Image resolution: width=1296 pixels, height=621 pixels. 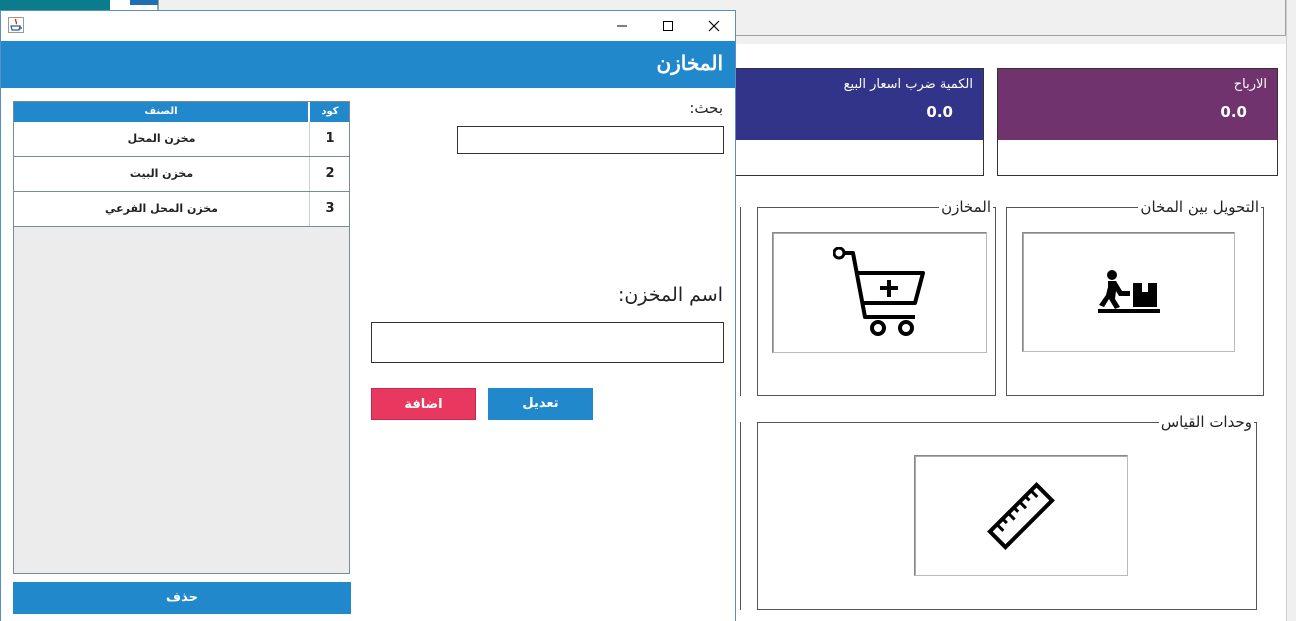 I want to click on background-tab-indicator, so click(x=144, y=2).